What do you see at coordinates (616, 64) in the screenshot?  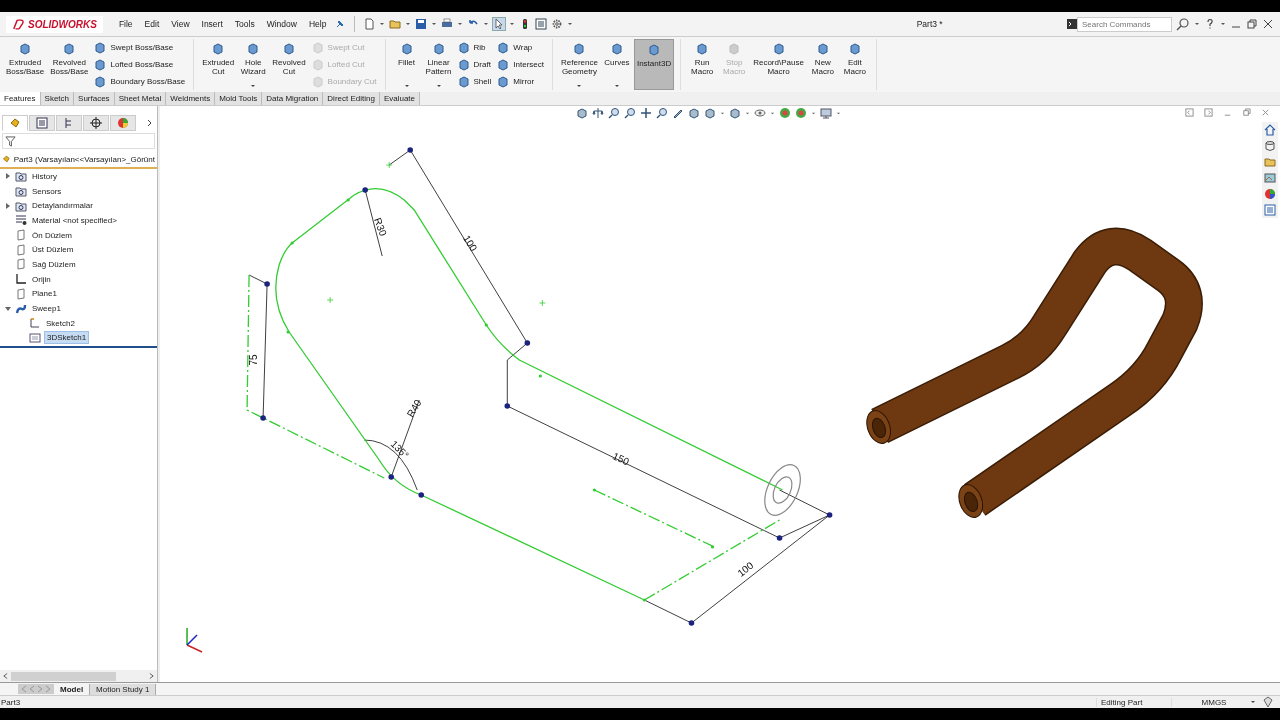 I see `ribbon-command: Curves` at bounding box center [616, 64].